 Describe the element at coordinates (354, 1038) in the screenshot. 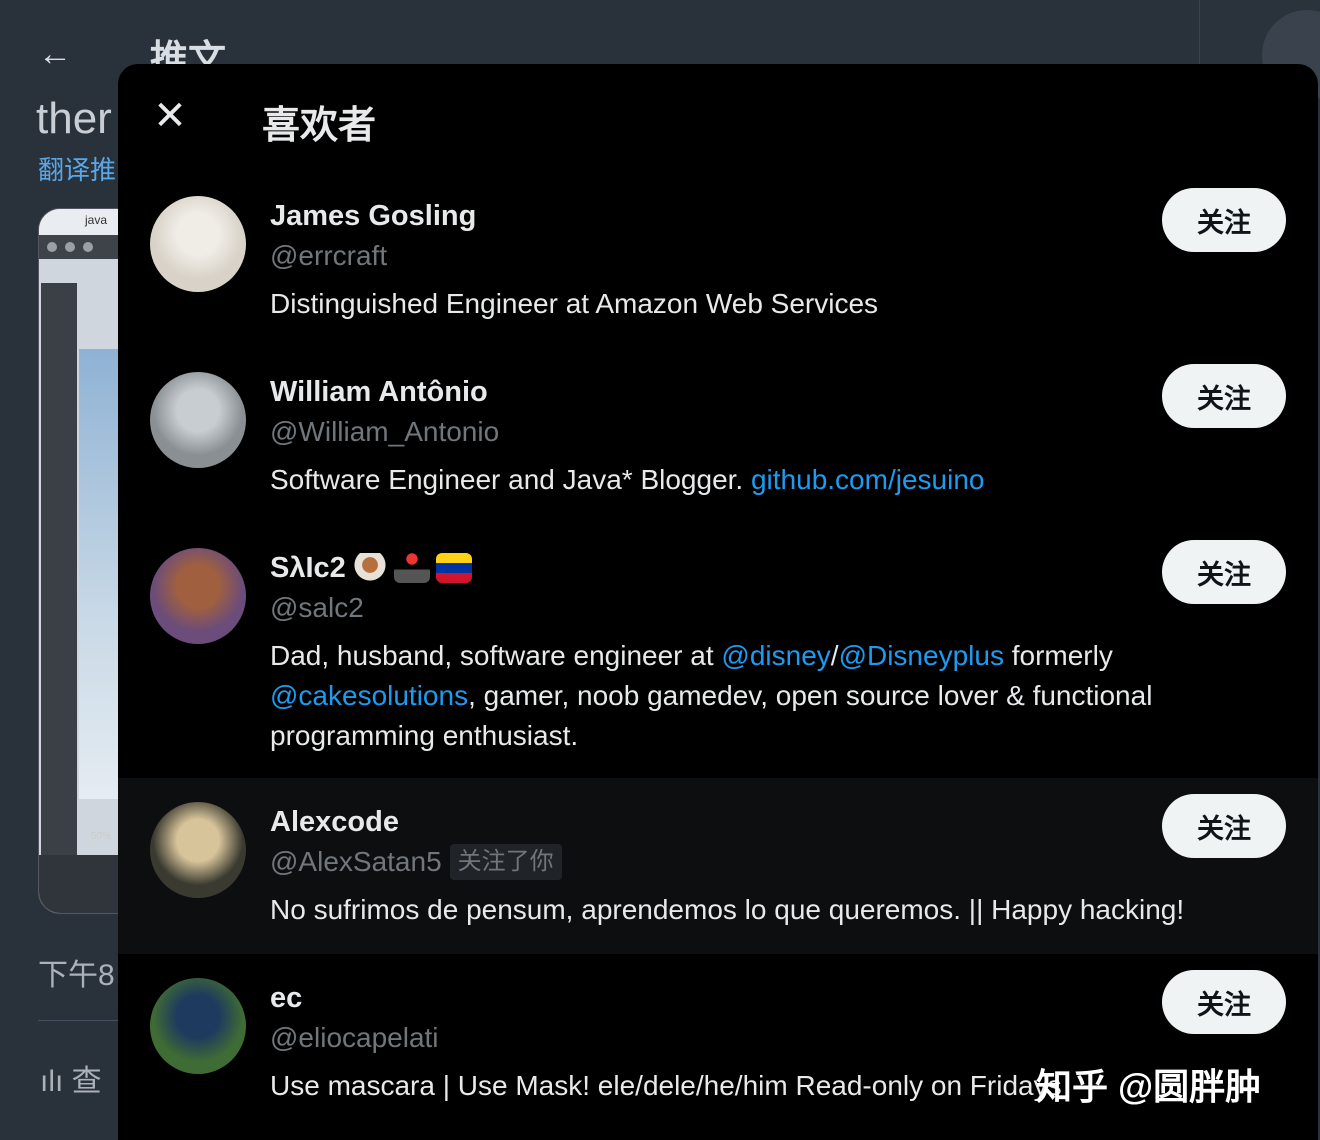

I see `user-handle: @eliocapelati` at that location.